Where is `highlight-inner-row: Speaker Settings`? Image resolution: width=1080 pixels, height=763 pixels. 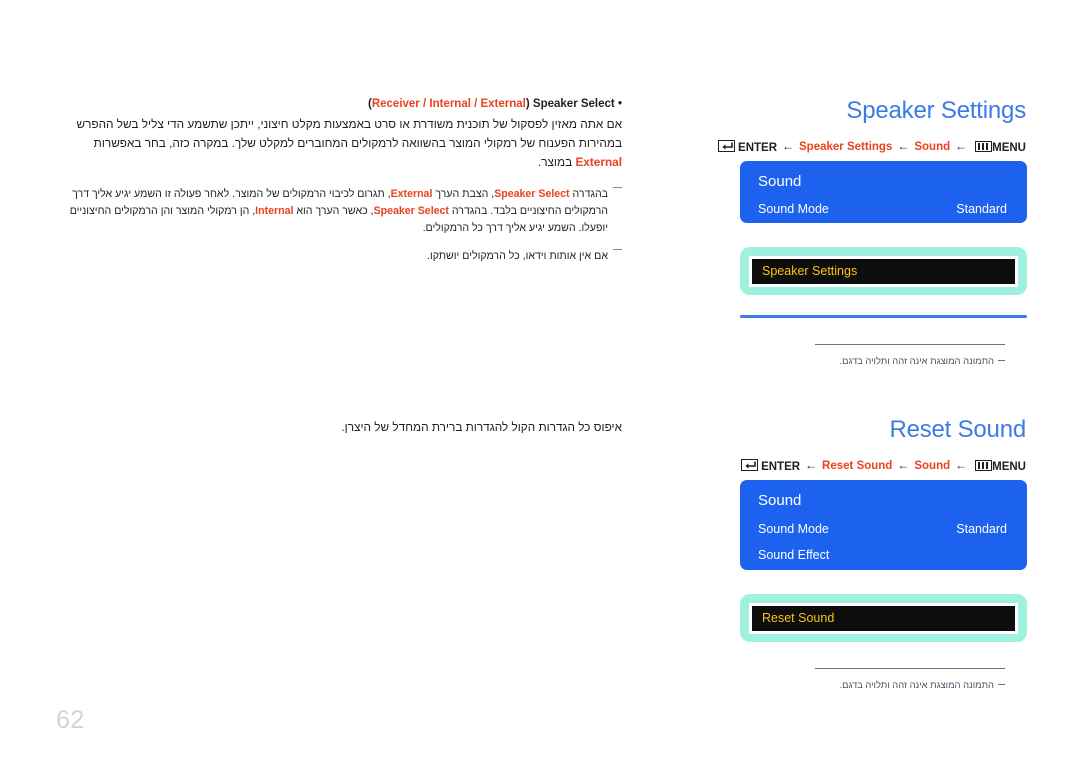
highlight-inner-row: Speaker Settings is located at coordinates (883, 271).